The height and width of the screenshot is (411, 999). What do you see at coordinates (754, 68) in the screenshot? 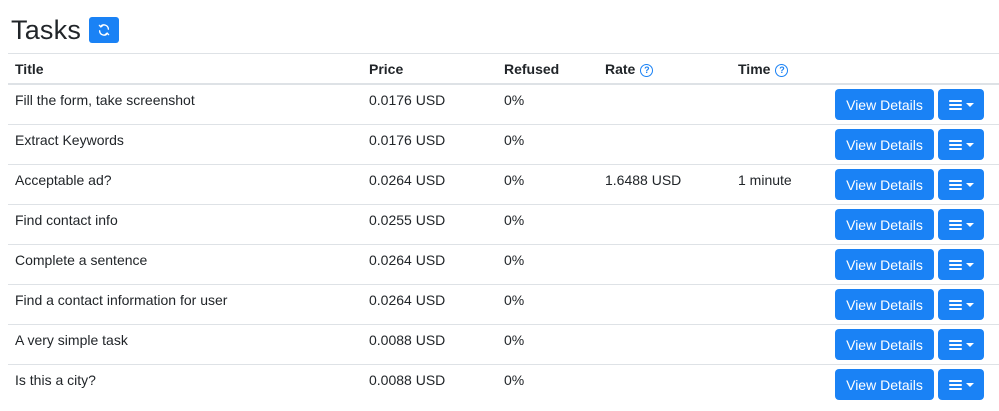
I see `column-header-time-label: Time` at bounding box center [754, 68].